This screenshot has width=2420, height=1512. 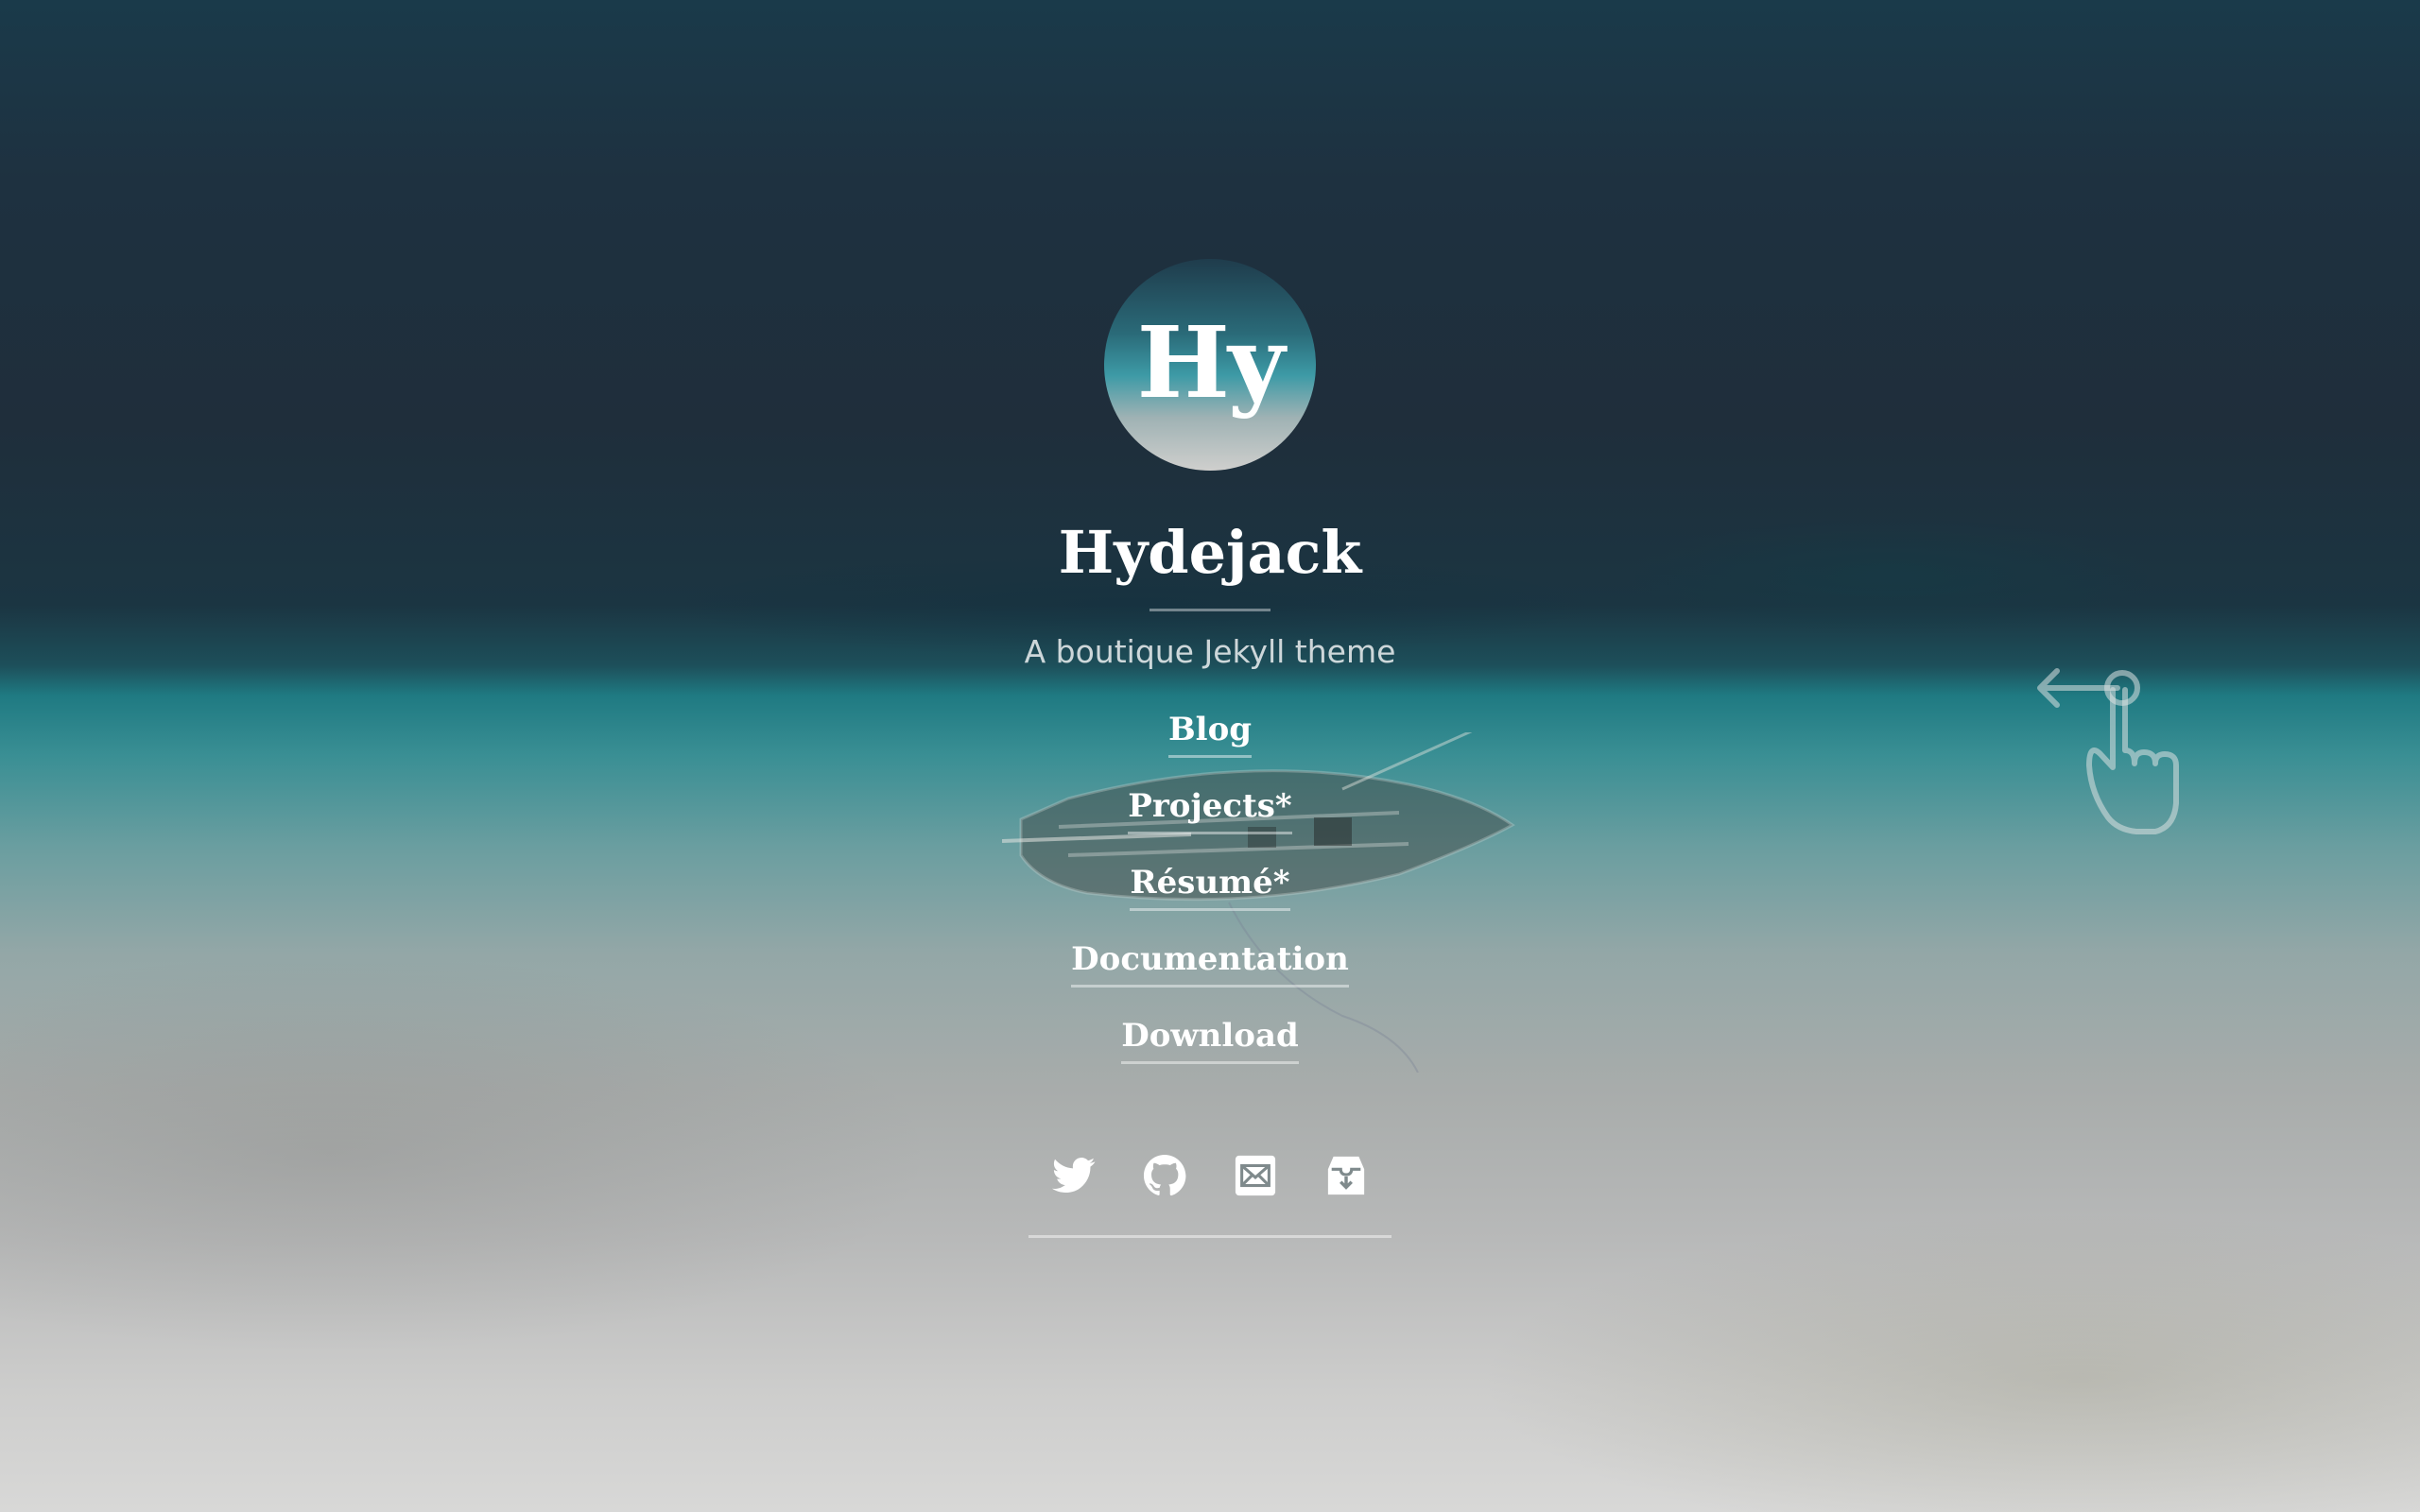 I want to click on swipe-left-hand-icon, so click(x=2108, y=756).